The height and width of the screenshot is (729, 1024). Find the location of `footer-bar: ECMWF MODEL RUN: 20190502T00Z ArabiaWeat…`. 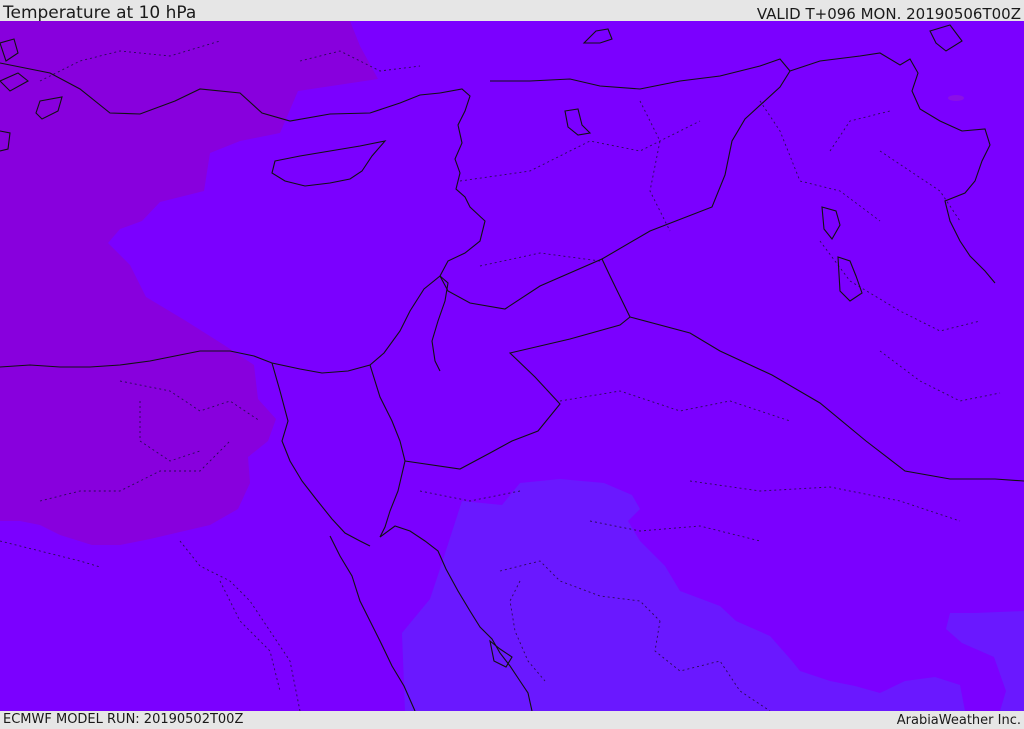

footer-bar: ECMWF MODEL RUN: 20190502T00Z ArabiaWeat… is located at coordinates (512, 720).